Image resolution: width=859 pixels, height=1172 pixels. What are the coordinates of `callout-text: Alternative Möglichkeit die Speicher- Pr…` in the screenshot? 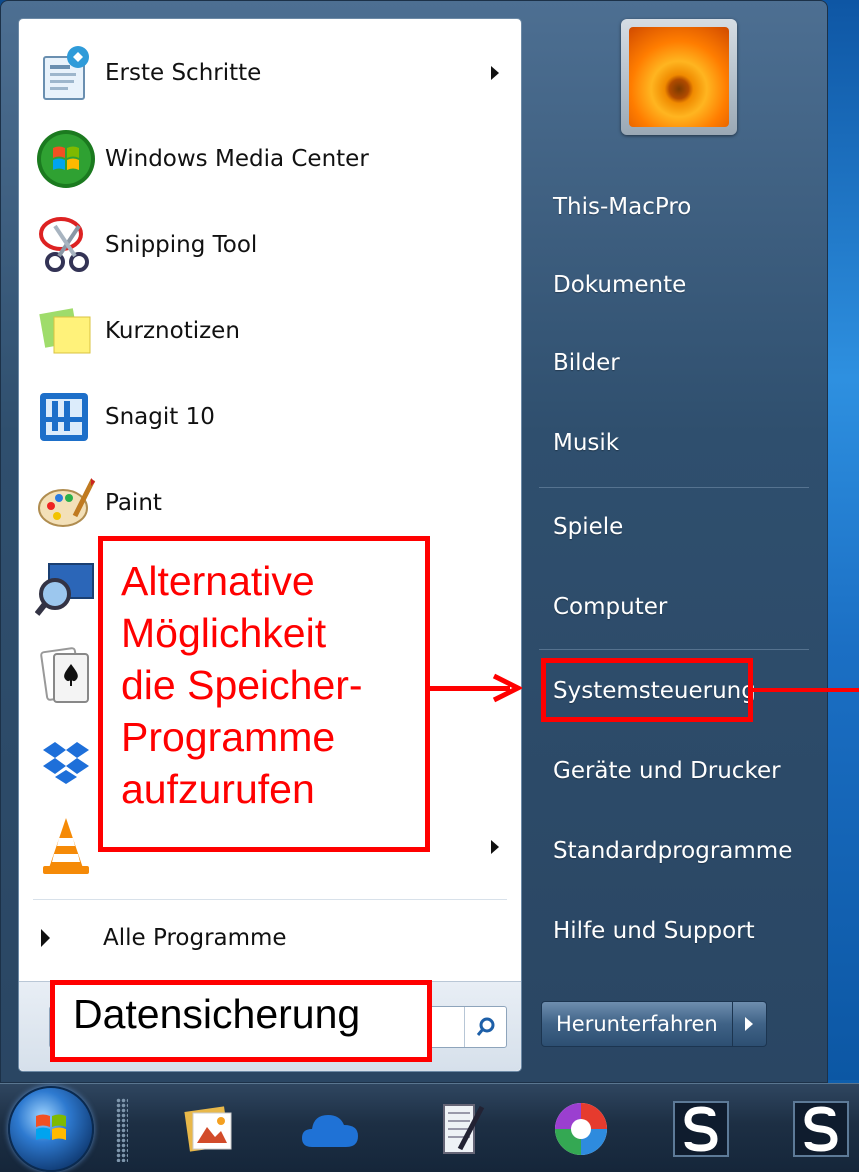 It's located at (242, 685).